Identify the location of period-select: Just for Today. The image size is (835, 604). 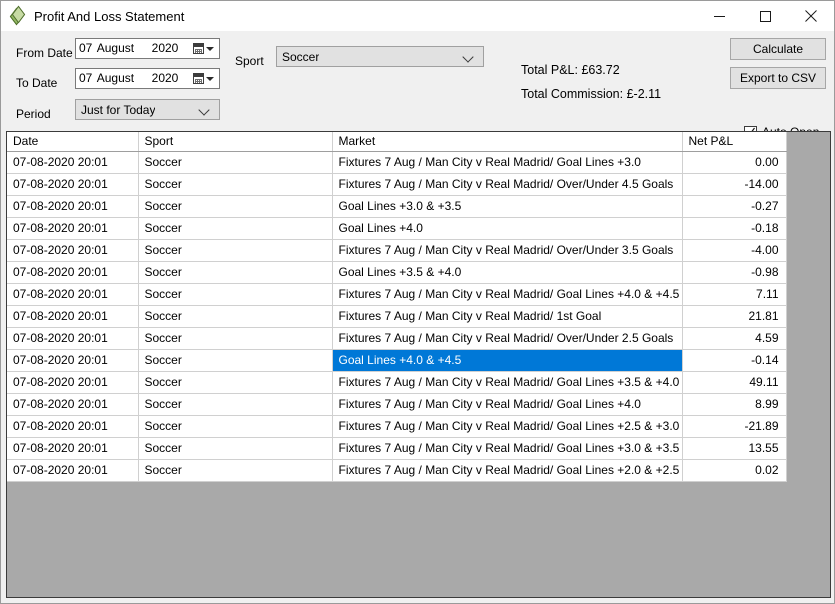
(147, 109).